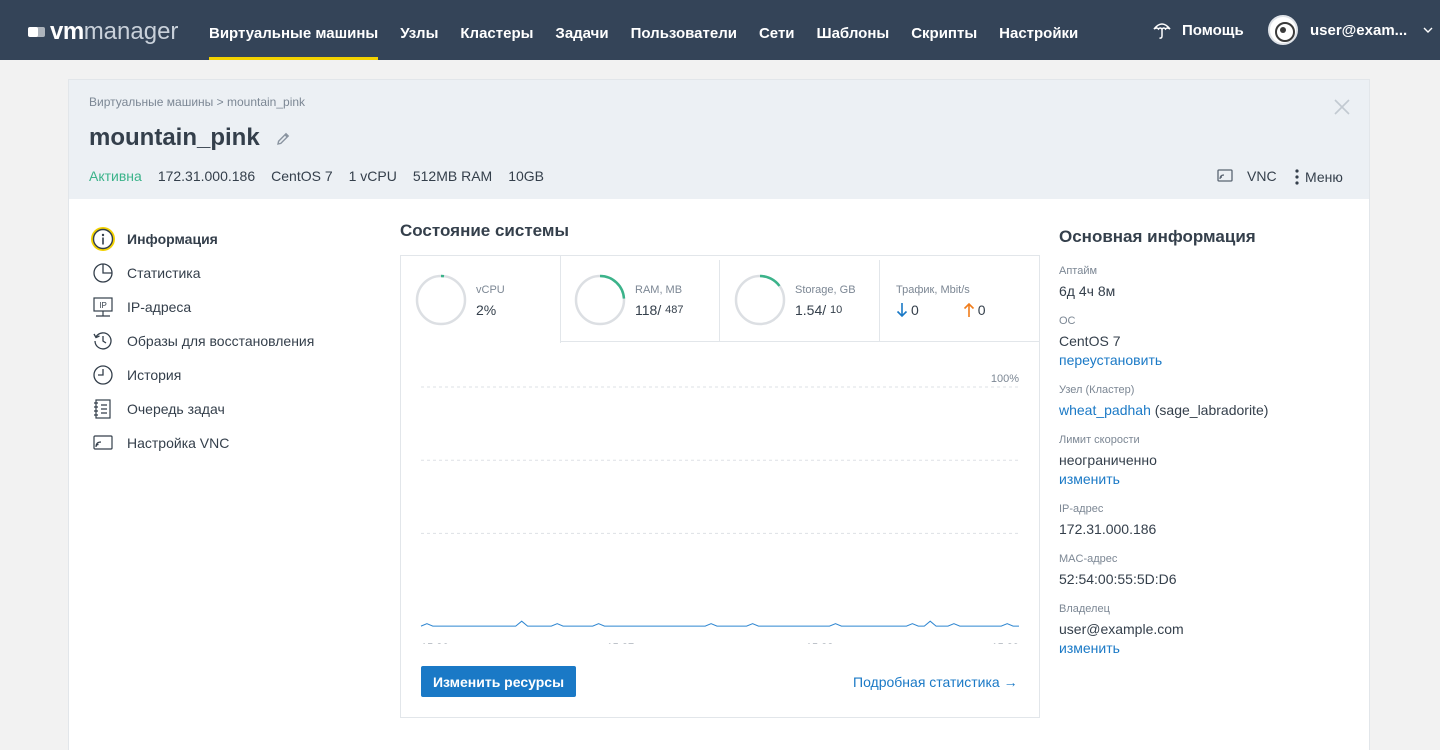 This screenshot has height=750, width=1440. I want to click on uptime-value: 6д 4ч 8м, so click(1087, 291).